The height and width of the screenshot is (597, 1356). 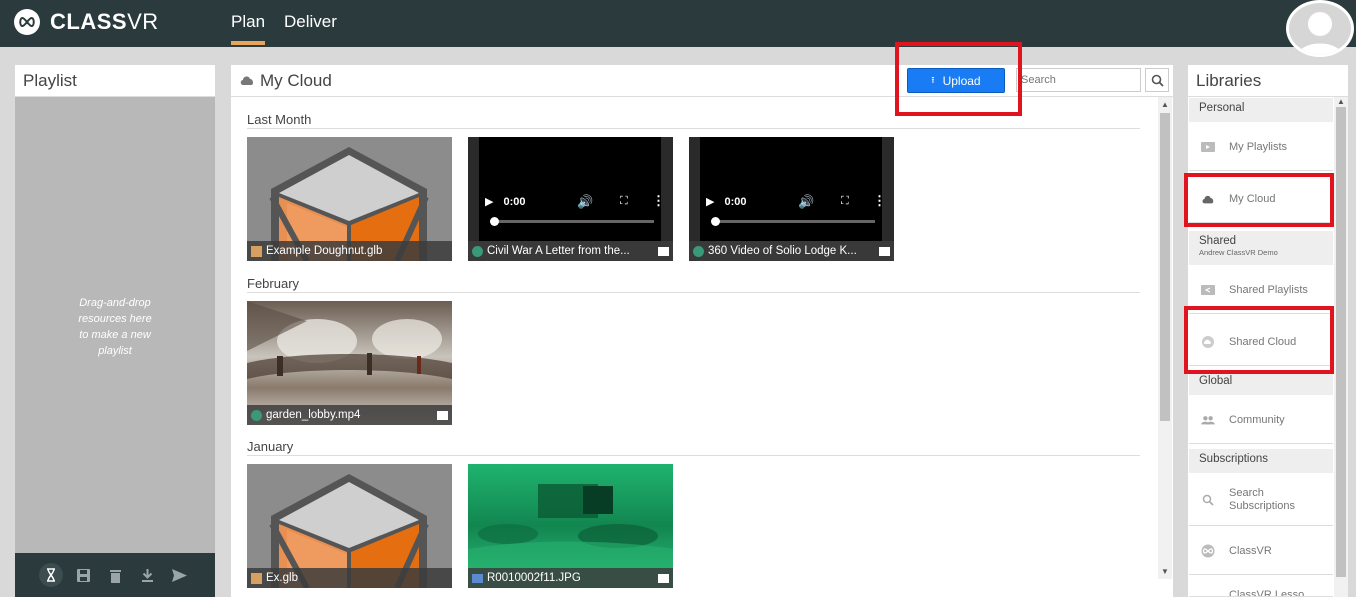 What do you see at coordinates (115, 81) in the screenshot?
I see `playlist-title: Playlist` at bounding box center [115, 81].